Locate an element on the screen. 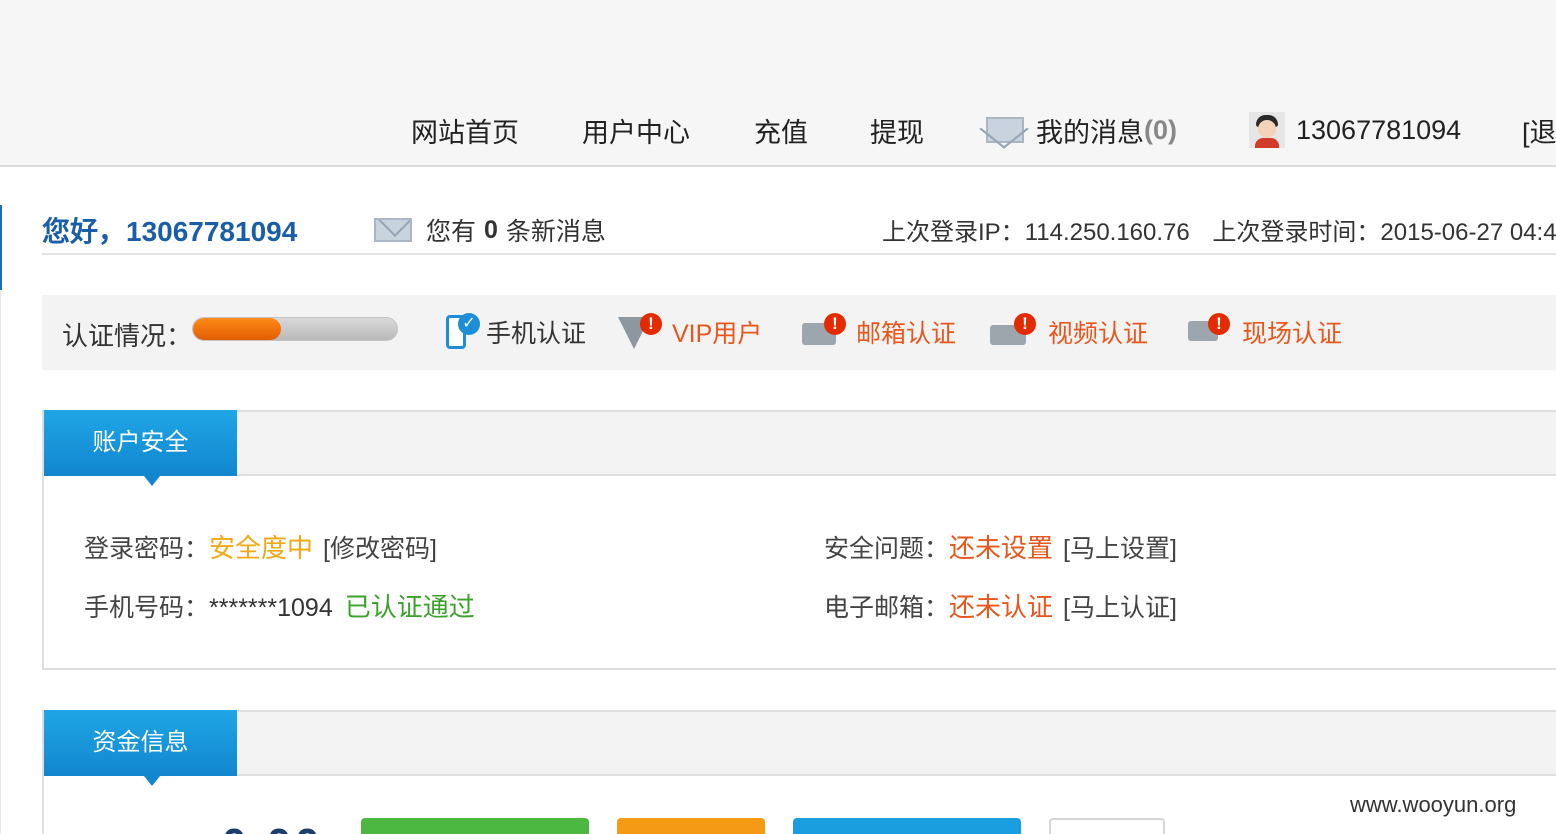  login-password-row: 登录密码： 安全度中 [修改密码] is located at coordinates (260, 546).